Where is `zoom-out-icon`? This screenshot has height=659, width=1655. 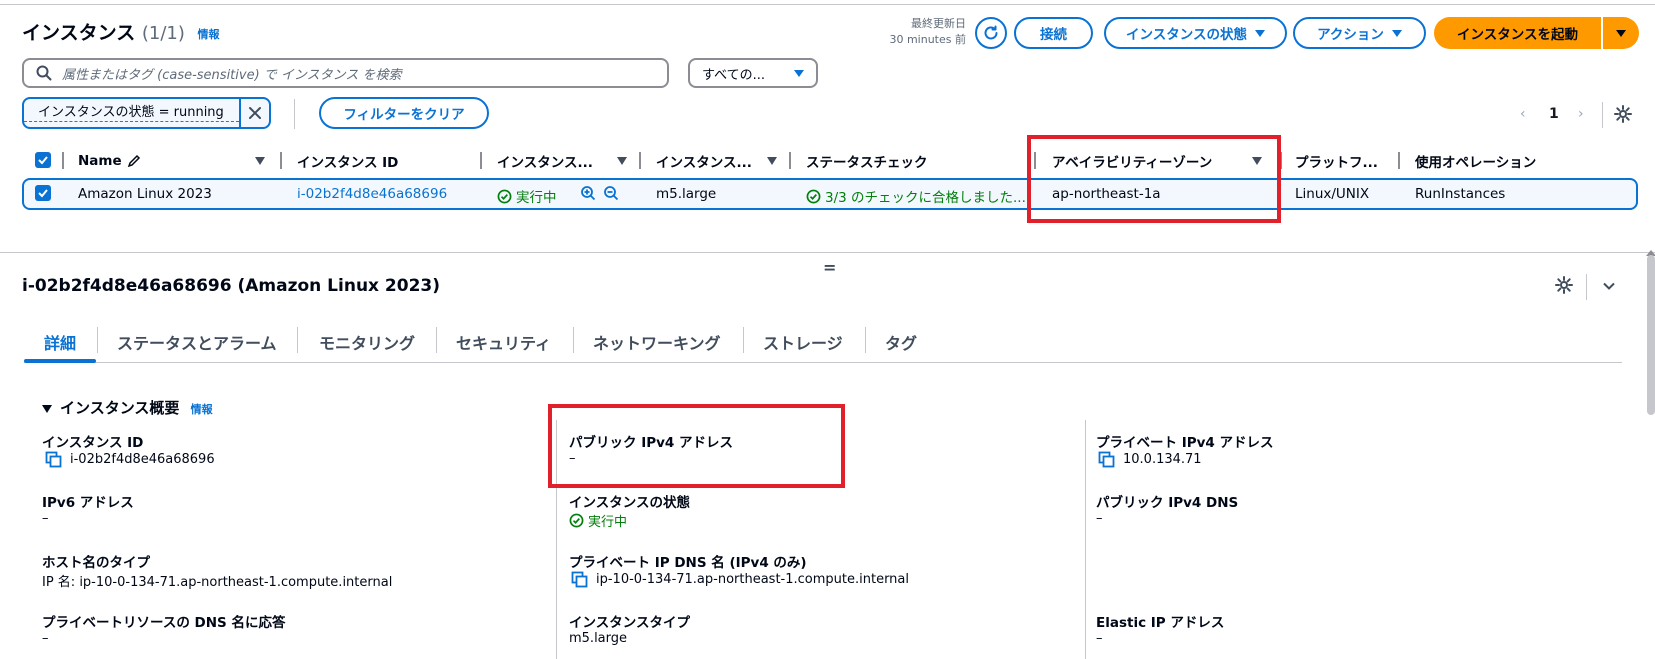 zoom-out-icon is located at coordinates (611, 193).